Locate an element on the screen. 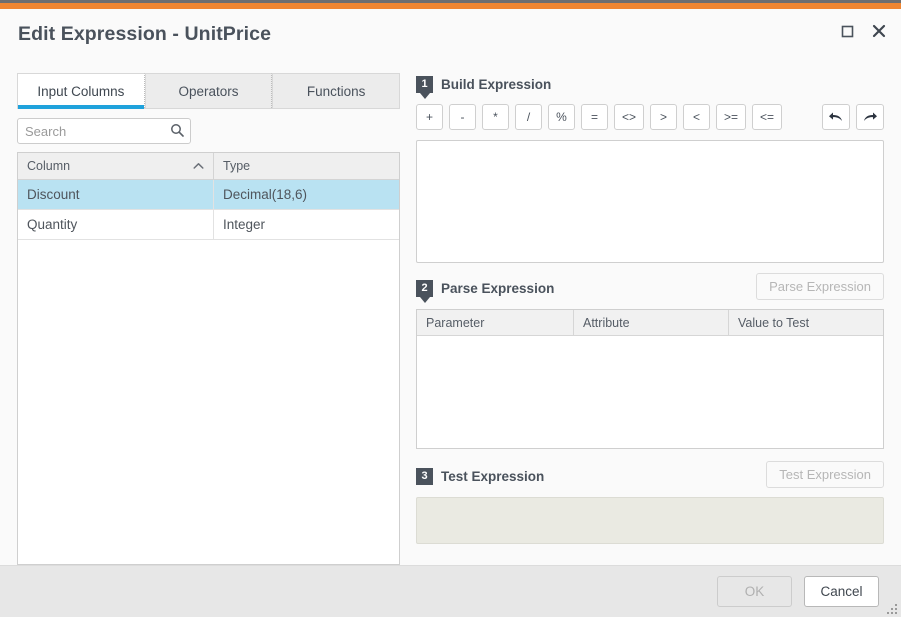 Image resolution: width=901 pixels, height=617 pixels. undo-button is located at coordinates (836, 117).